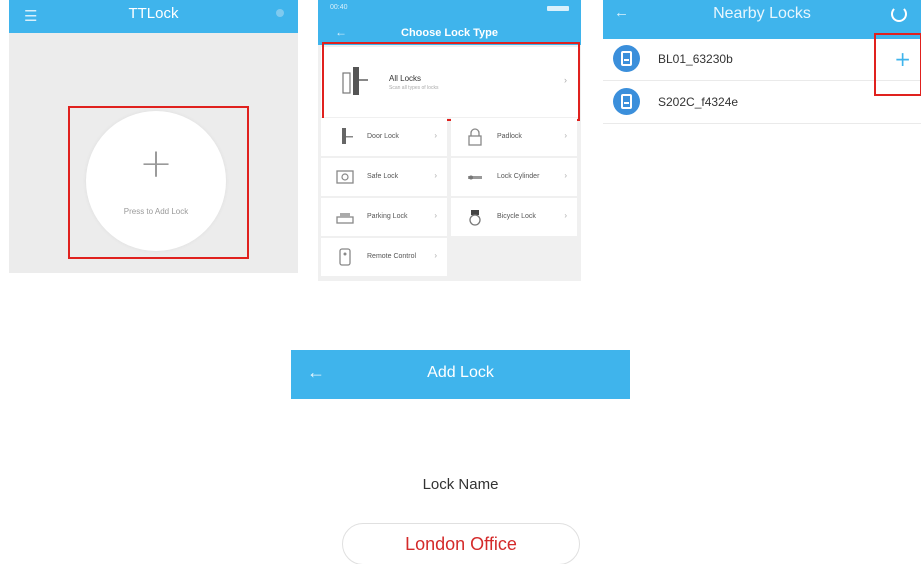  I want to click on lock-type-door-lock: Door Lock ›, so click(384, 137).